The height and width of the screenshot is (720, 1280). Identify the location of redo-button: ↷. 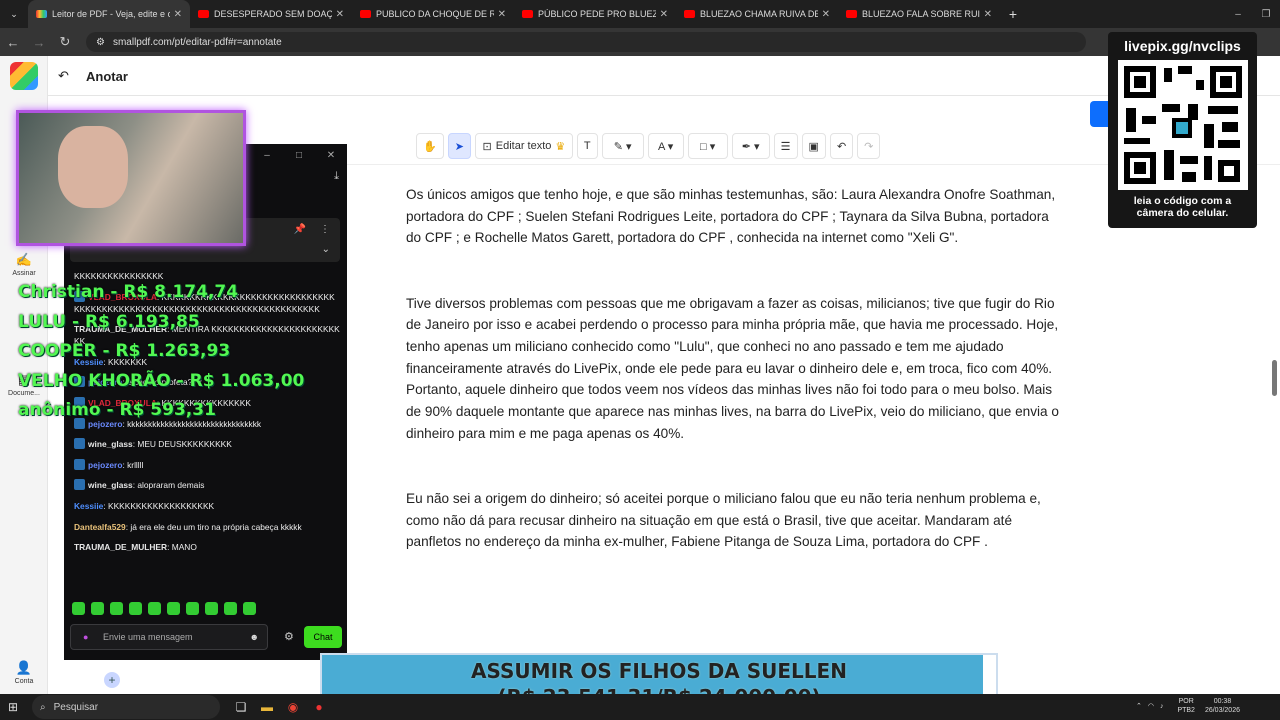
(869, 146).